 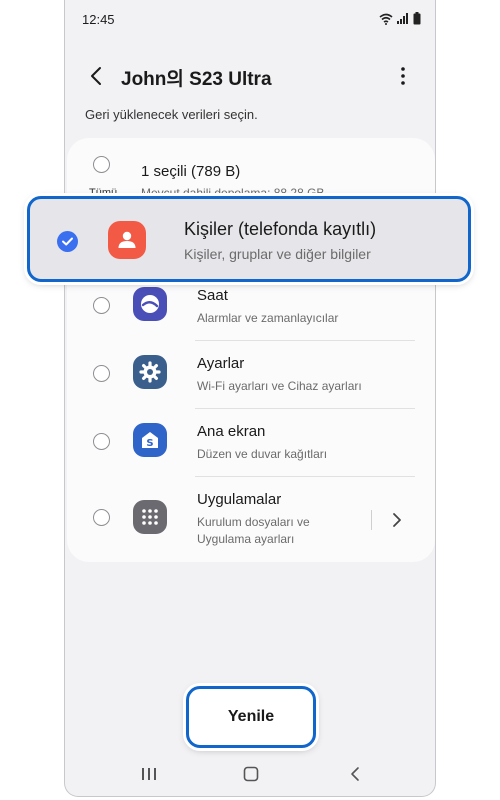 I want to click on item-title: Ana ekran, so click(x=231, y=431).